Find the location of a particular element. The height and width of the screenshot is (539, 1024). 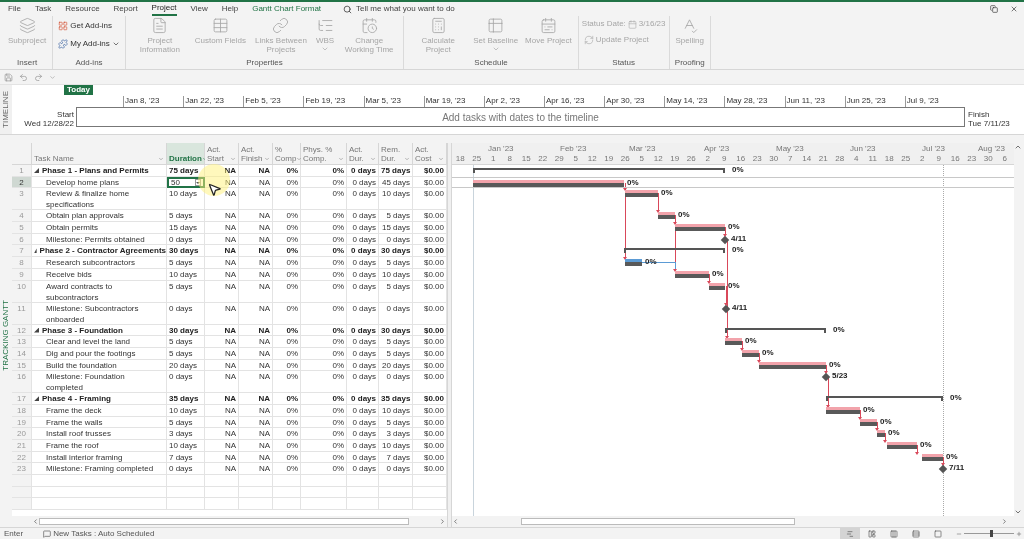

row-number: 4 is located at coordinates (22, 216).